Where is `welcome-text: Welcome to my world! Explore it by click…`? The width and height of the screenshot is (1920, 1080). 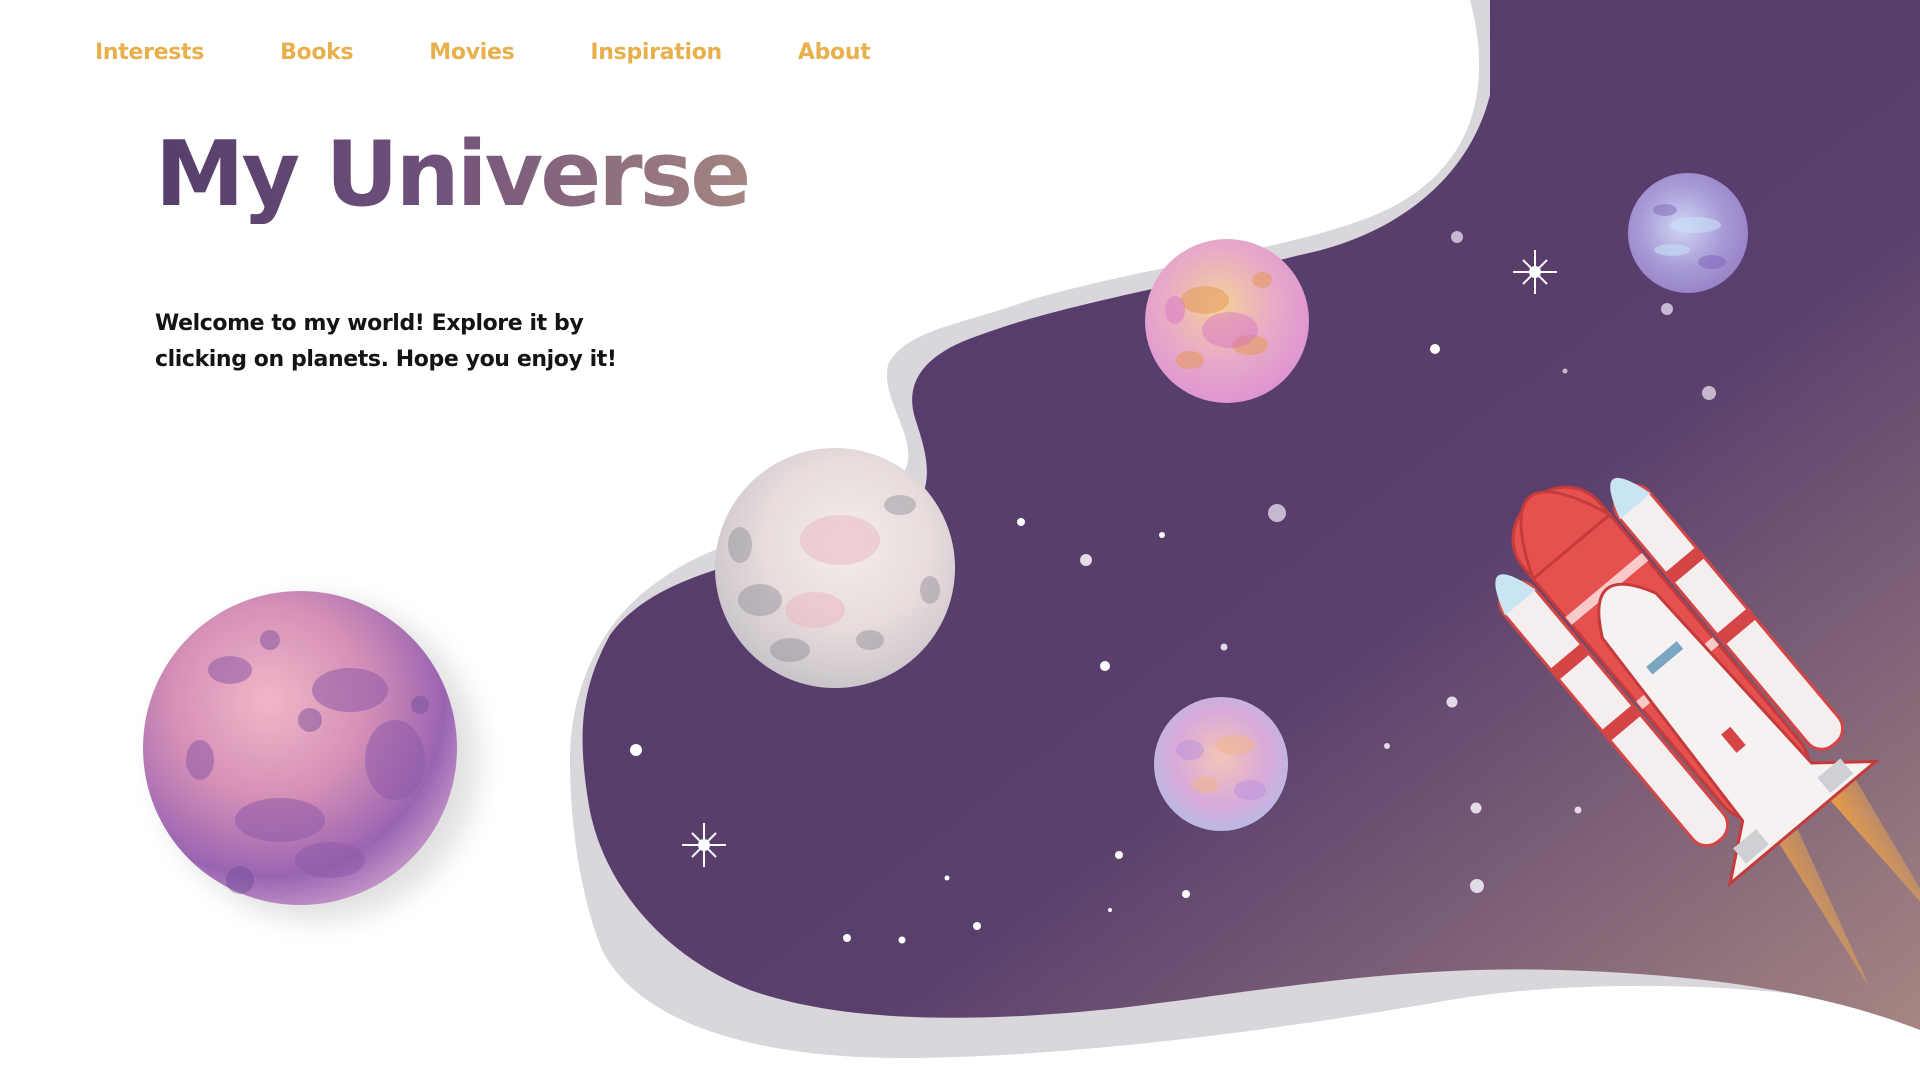
welcome-text: Welcome to my world! Explore it by click… is located at coordinates (386, 341).